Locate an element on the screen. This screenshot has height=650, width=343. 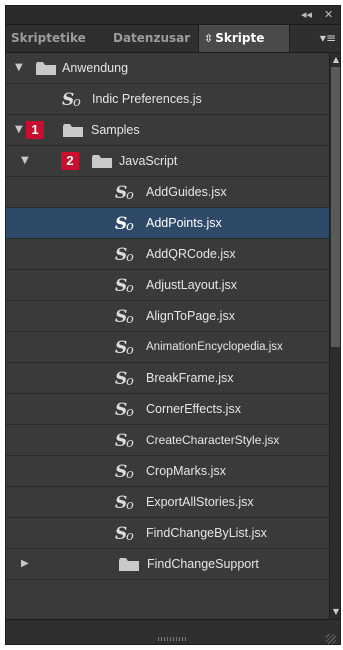
tree-row-script: So CropMarks.jsx is located at coordinates (167, 471).